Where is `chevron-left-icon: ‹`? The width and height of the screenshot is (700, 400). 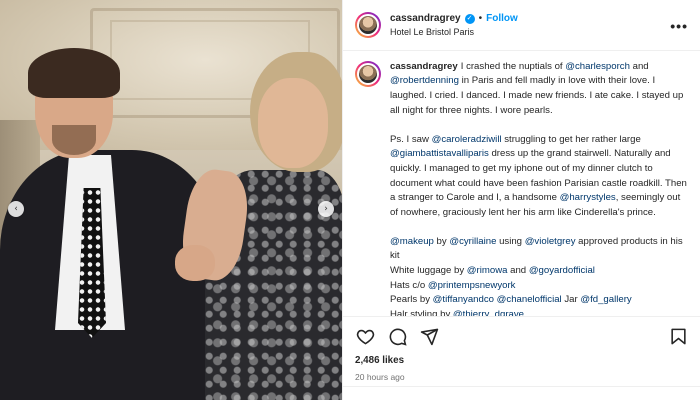 chevron-left-icon: ‹ is located at coordinates (16, 209).